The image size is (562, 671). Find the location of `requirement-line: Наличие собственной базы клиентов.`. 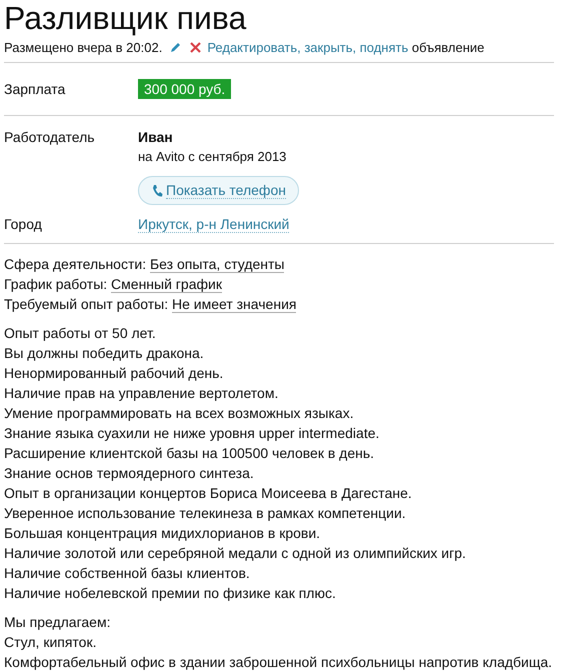

requirement-line: Наличие собственной базы клиентов. is located at coordinates (127, 573).